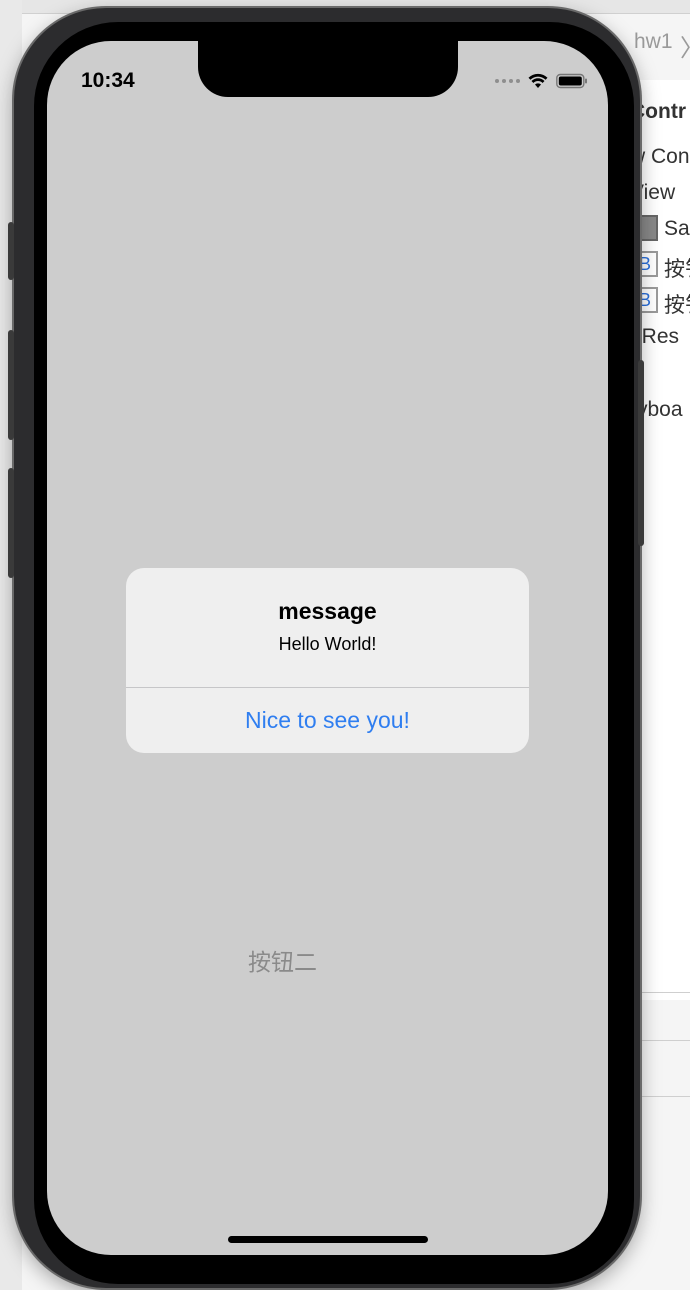 The width and height of the screenshot is (690, 1290). I want to click on status-bar-time: 10:34, so click(108, 80).